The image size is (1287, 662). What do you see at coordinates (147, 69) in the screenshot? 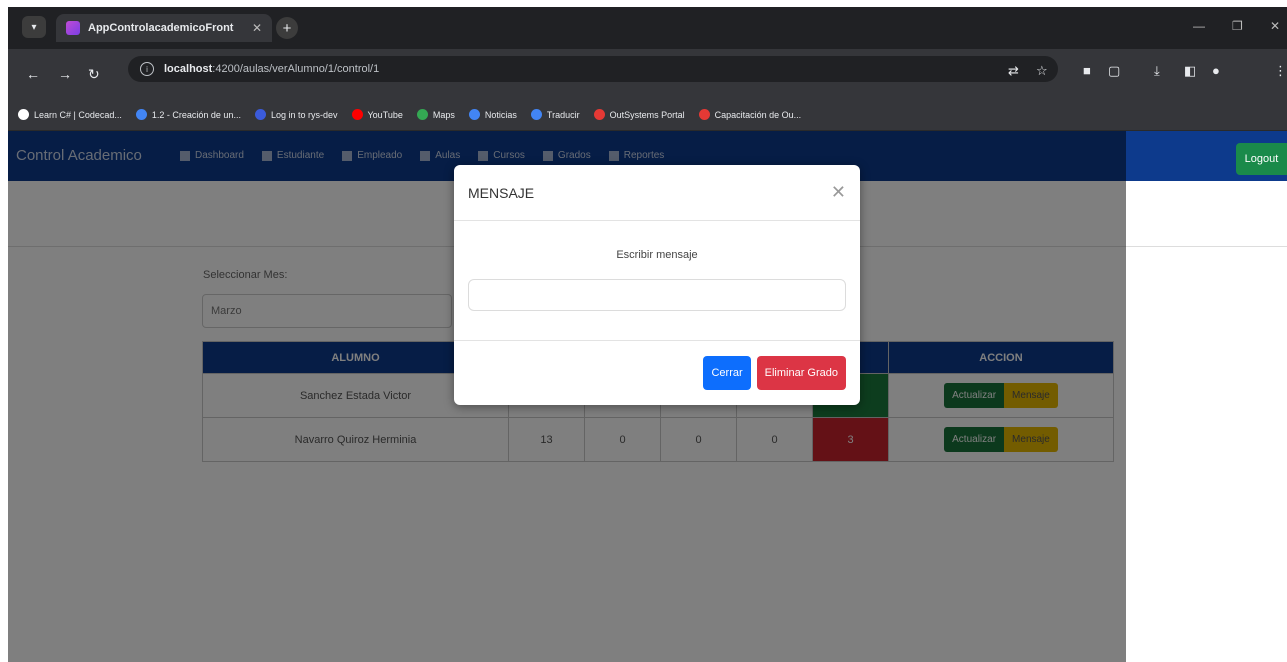
I see `site-info-icon: i` at bounding box center [147, 69].